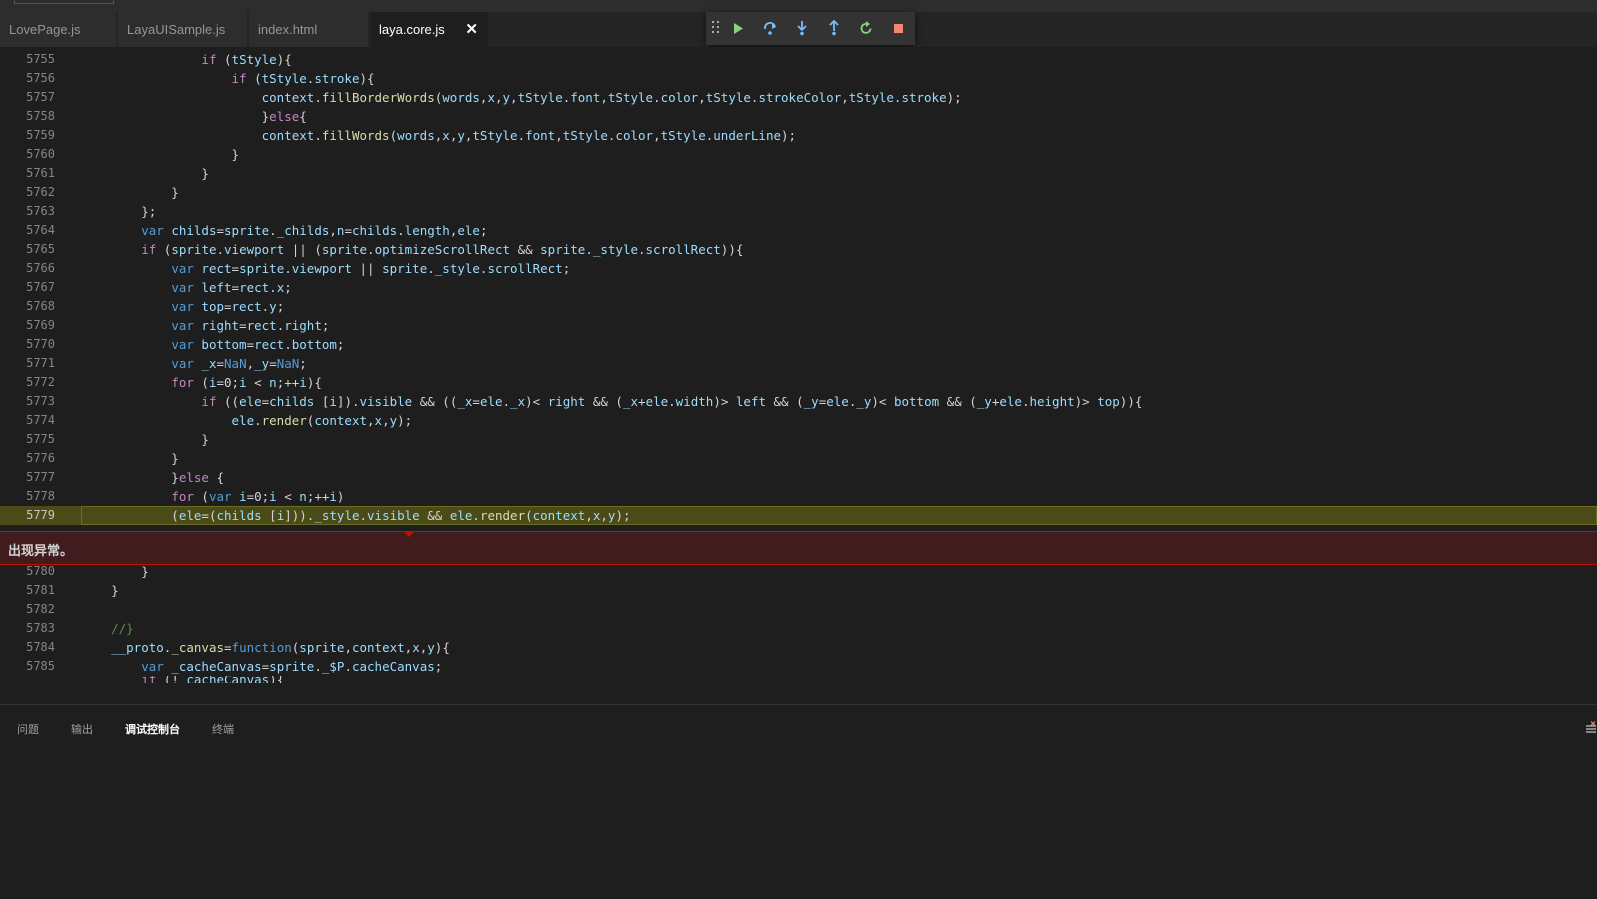  I want to click on code-line: 5768 var top=rect.y;, so click(798, 306).